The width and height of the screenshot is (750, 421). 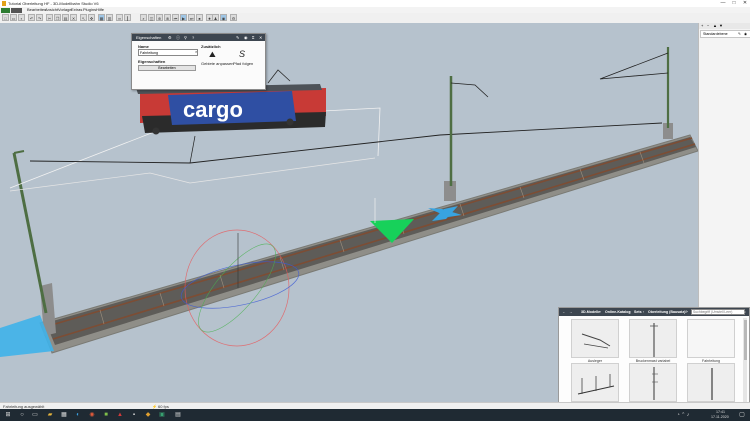 I want to click on close-button: ✕, so click(x=745, y=3).